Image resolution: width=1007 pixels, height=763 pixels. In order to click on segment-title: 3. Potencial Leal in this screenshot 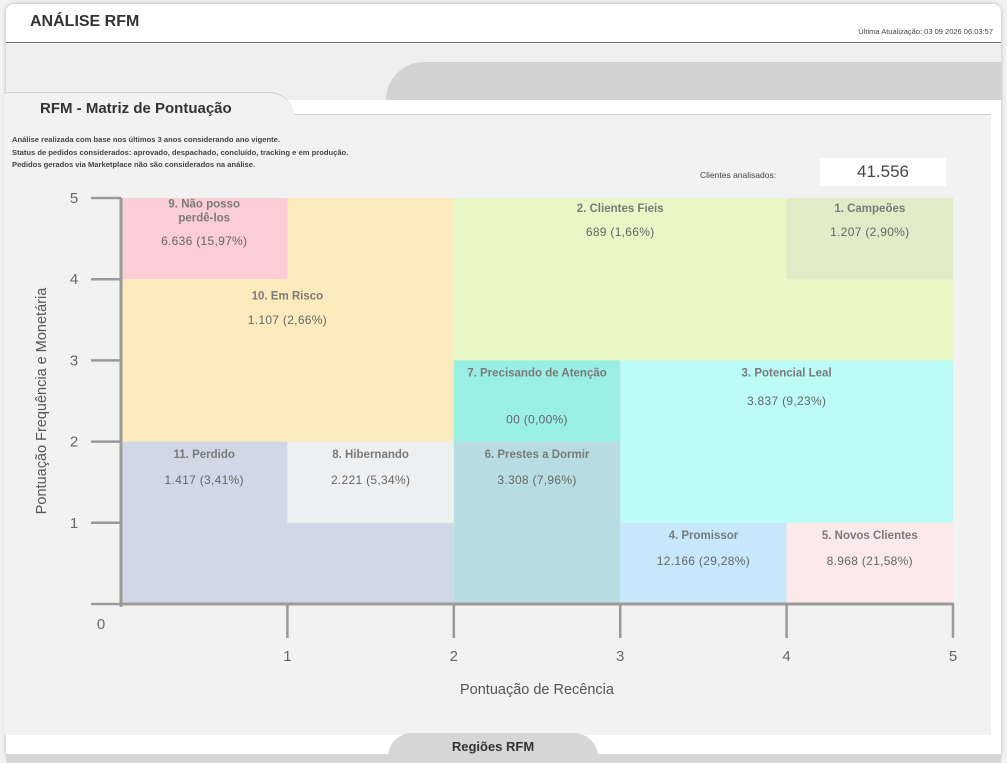, I will do `click(787, 374)`.